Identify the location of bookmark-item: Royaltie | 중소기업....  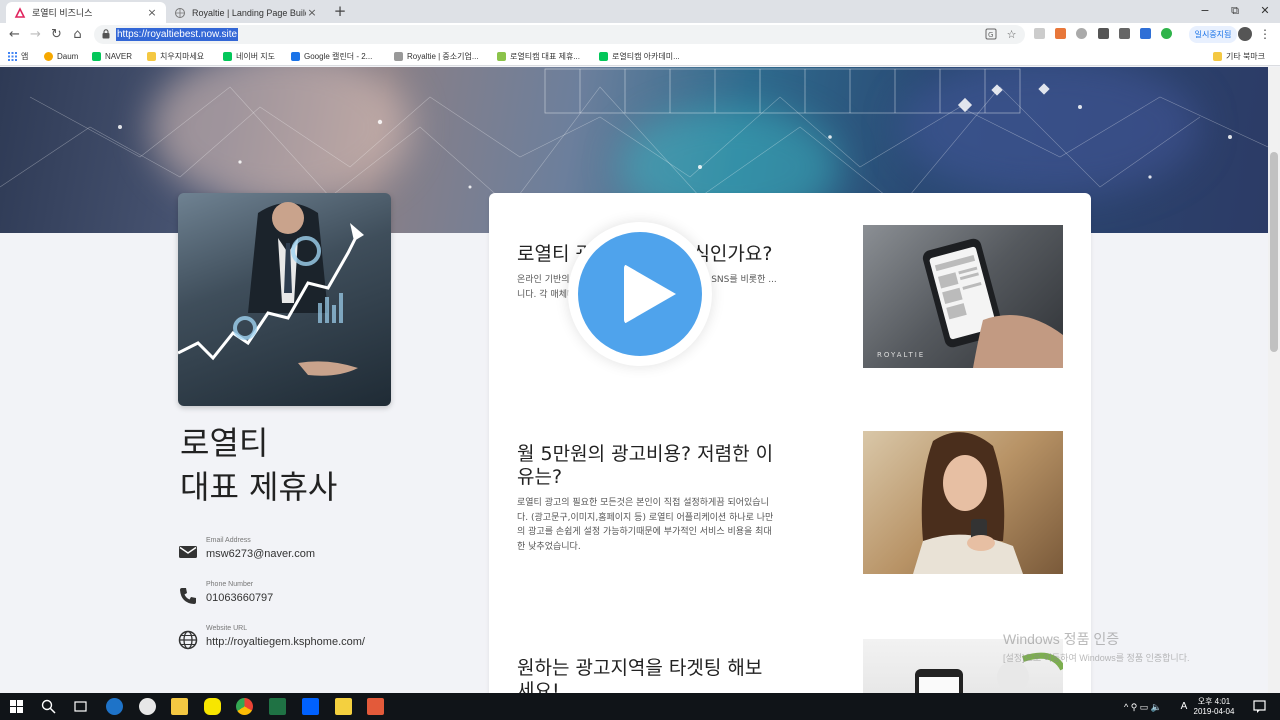
(436, 56).